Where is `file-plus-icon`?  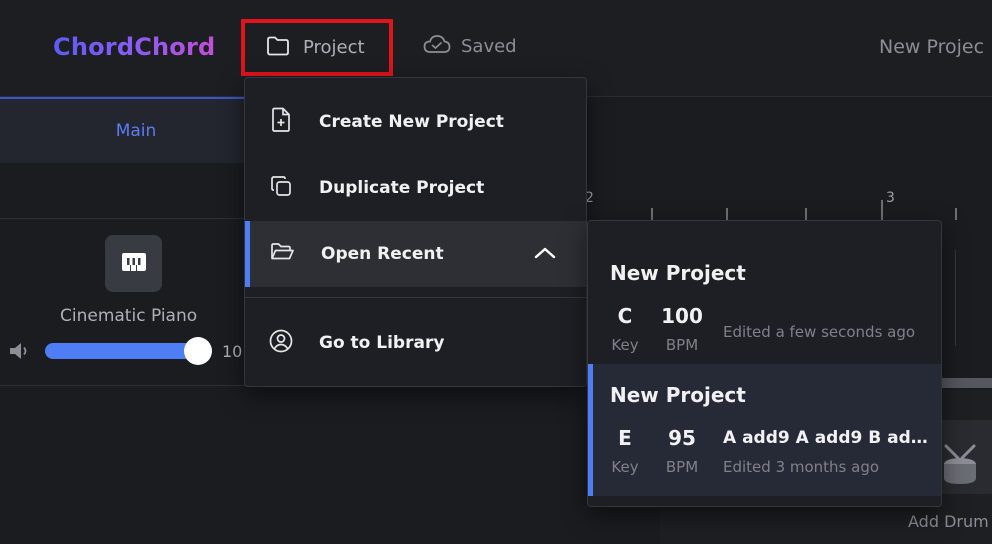 file-plus-icon is located at coordinates (281, 122).